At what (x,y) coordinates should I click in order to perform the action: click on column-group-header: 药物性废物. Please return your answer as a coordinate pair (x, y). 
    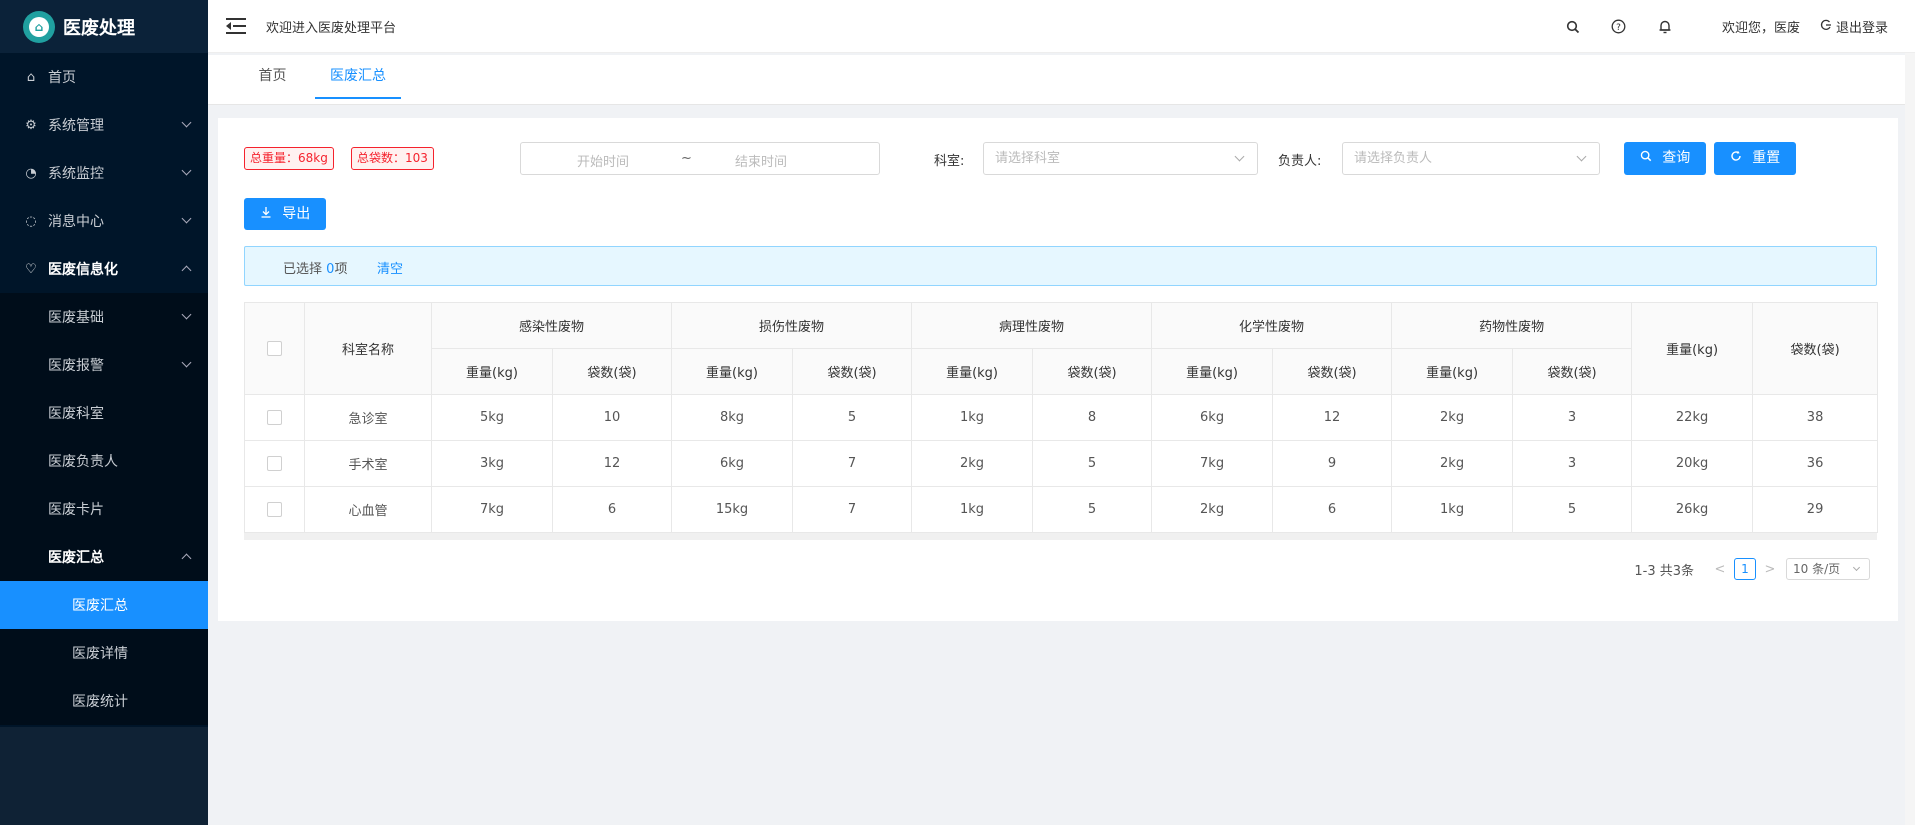
    Looking at the image, I should click on (1512, 325).